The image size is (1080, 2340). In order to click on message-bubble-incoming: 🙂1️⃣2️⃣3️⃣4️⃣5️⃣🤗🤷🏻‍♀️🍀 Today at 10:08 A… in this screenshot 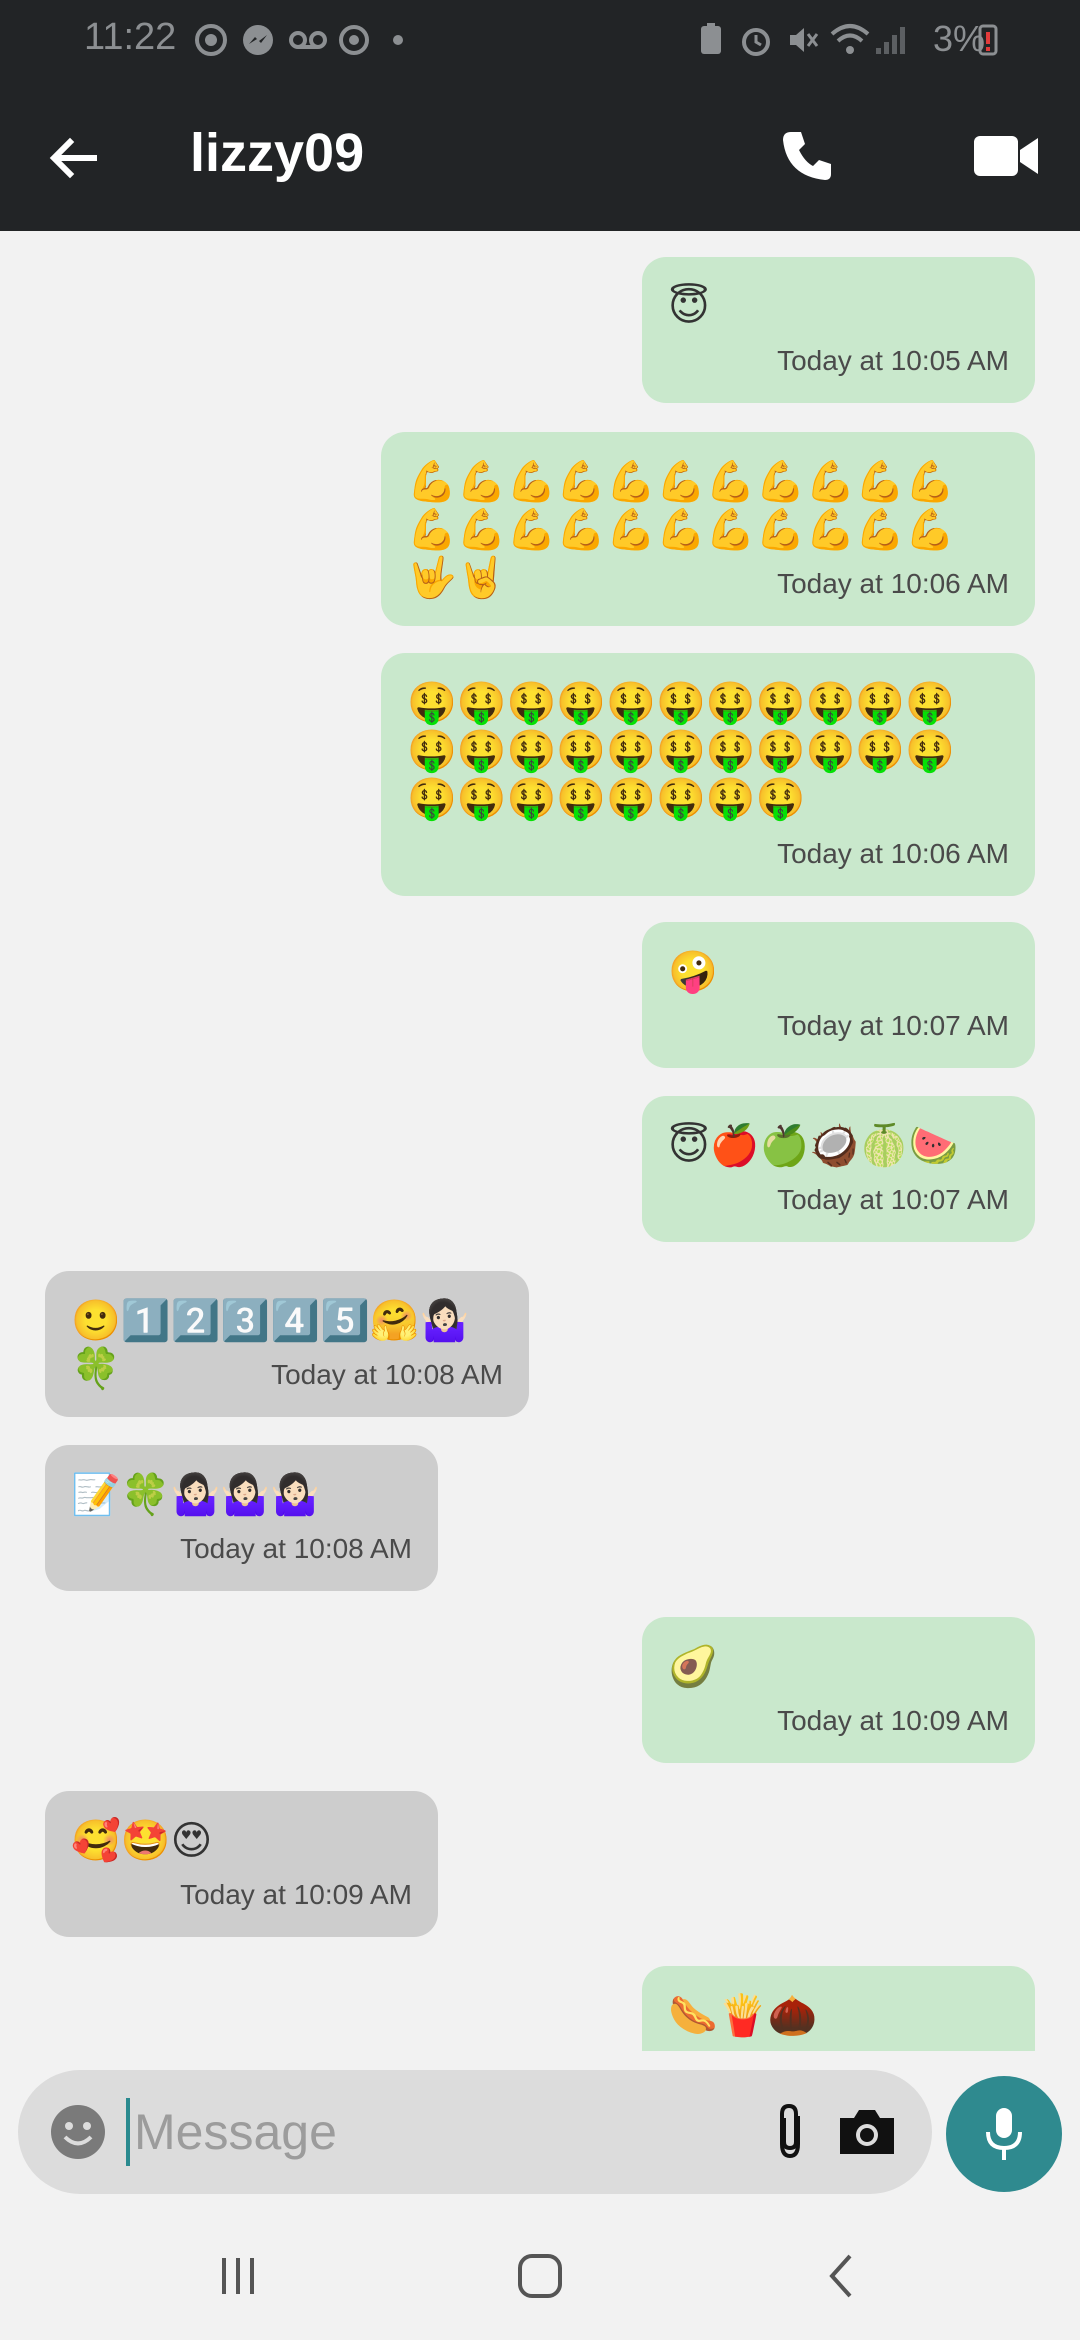, I will do `click(287, 1344)`.